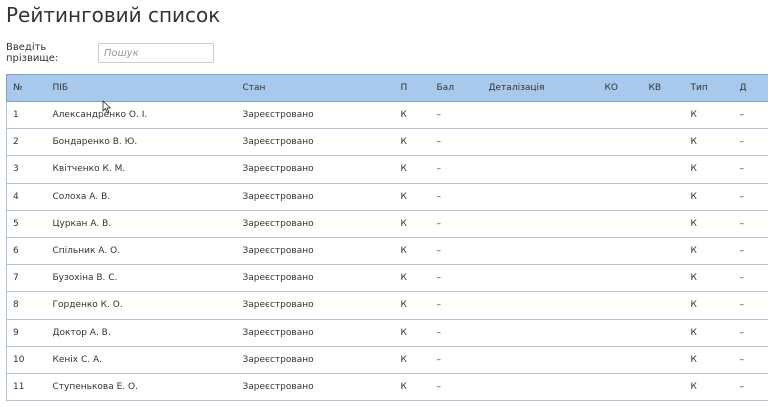 Image resolution: width=768 pixels, height=407 pixels. I want to click on cell-name: Спільник А. О., so click(86, 251).